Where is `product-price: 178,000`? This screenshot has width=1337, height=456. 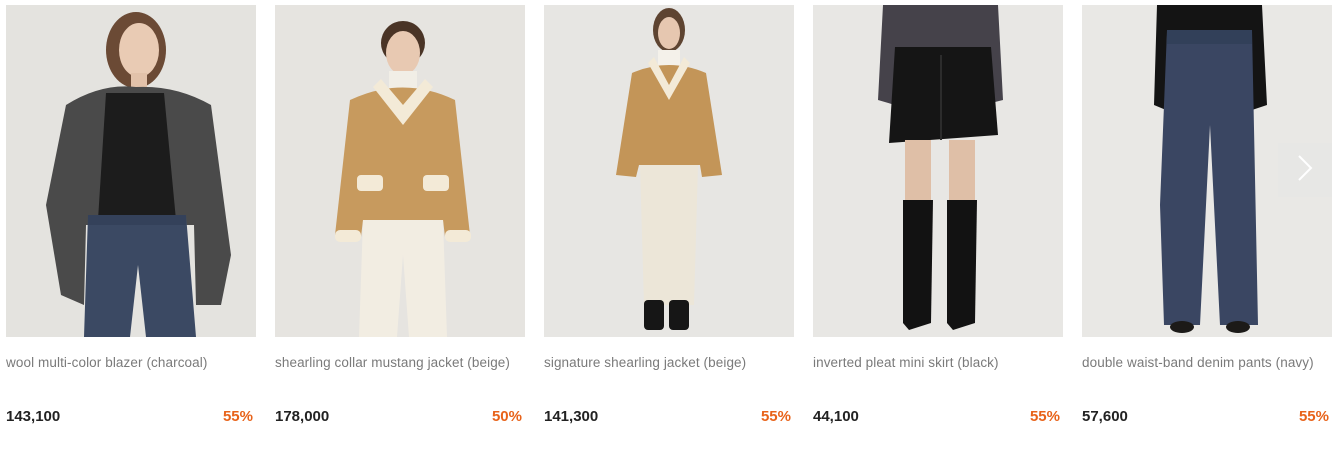
product-price: 178,000 is located at coordinates (302, 416).